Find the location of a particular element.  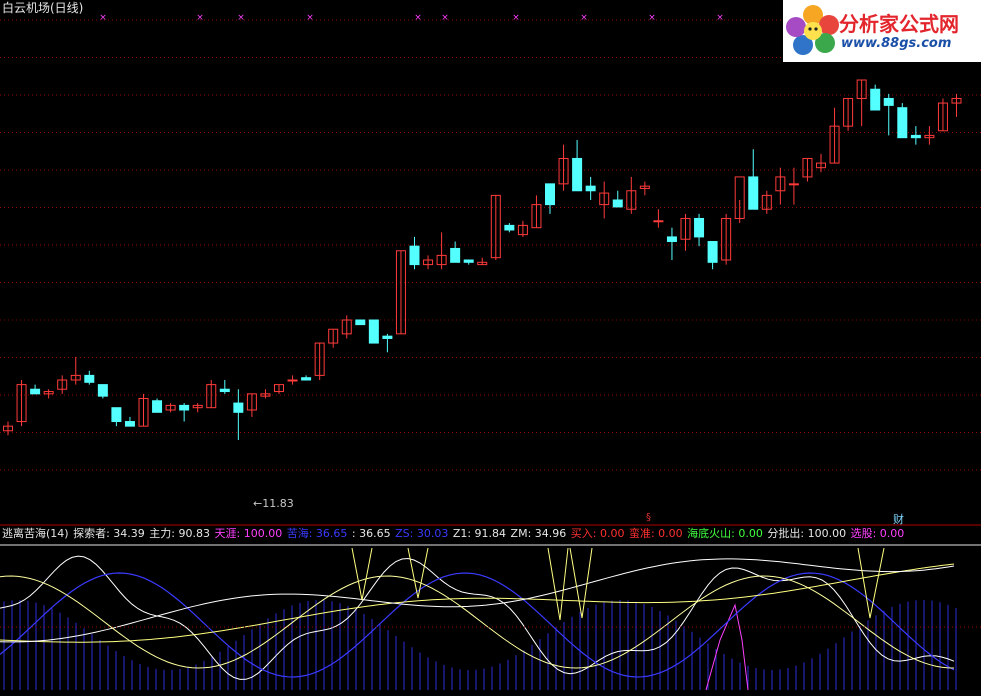

magenta-line is located at coordinates (727, 647).